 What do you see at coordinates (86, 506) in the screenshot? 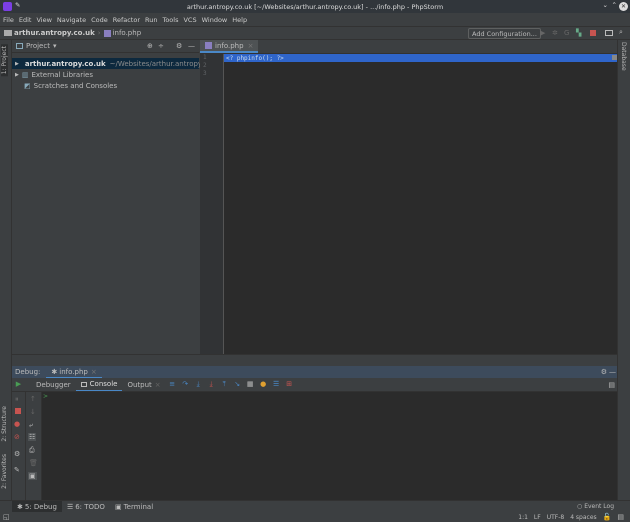
I see `tool-tab-todo: ☰ 6: TODO` at bounding box center [86, 506].